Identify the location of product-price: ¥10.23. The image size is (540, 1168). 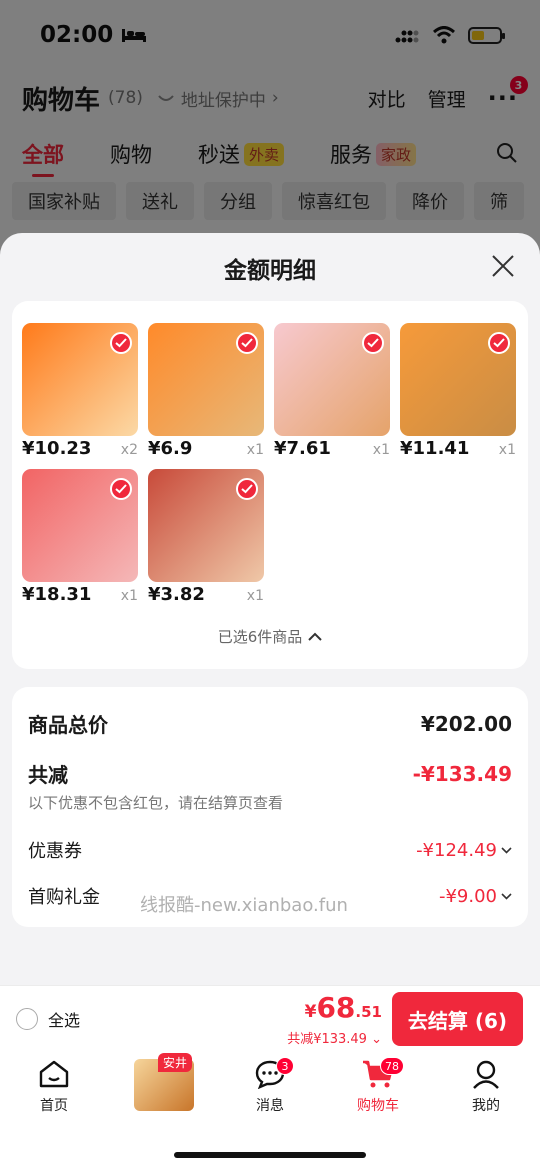
(57, 448).